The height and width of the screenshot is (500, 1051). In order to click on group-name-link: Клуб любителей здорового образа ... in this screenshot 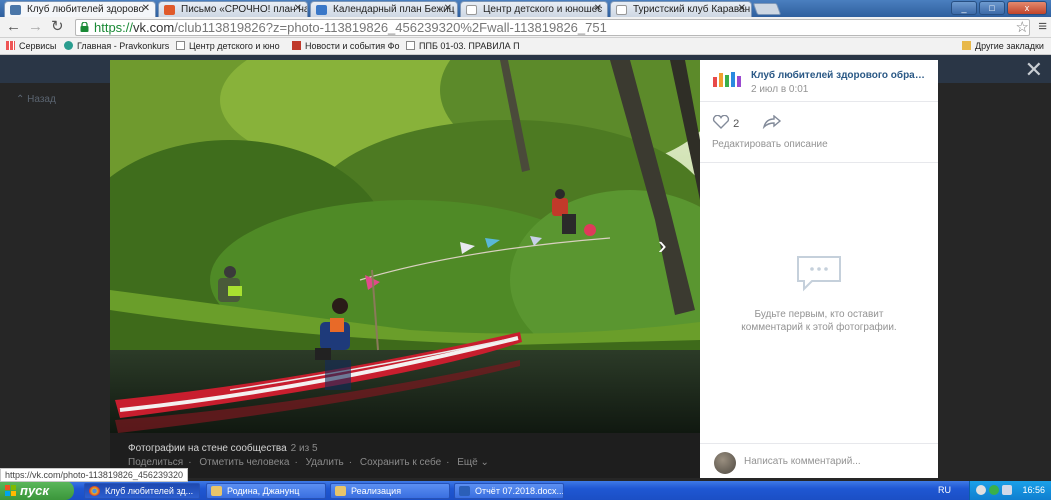, I will do `click(840, 75)`.